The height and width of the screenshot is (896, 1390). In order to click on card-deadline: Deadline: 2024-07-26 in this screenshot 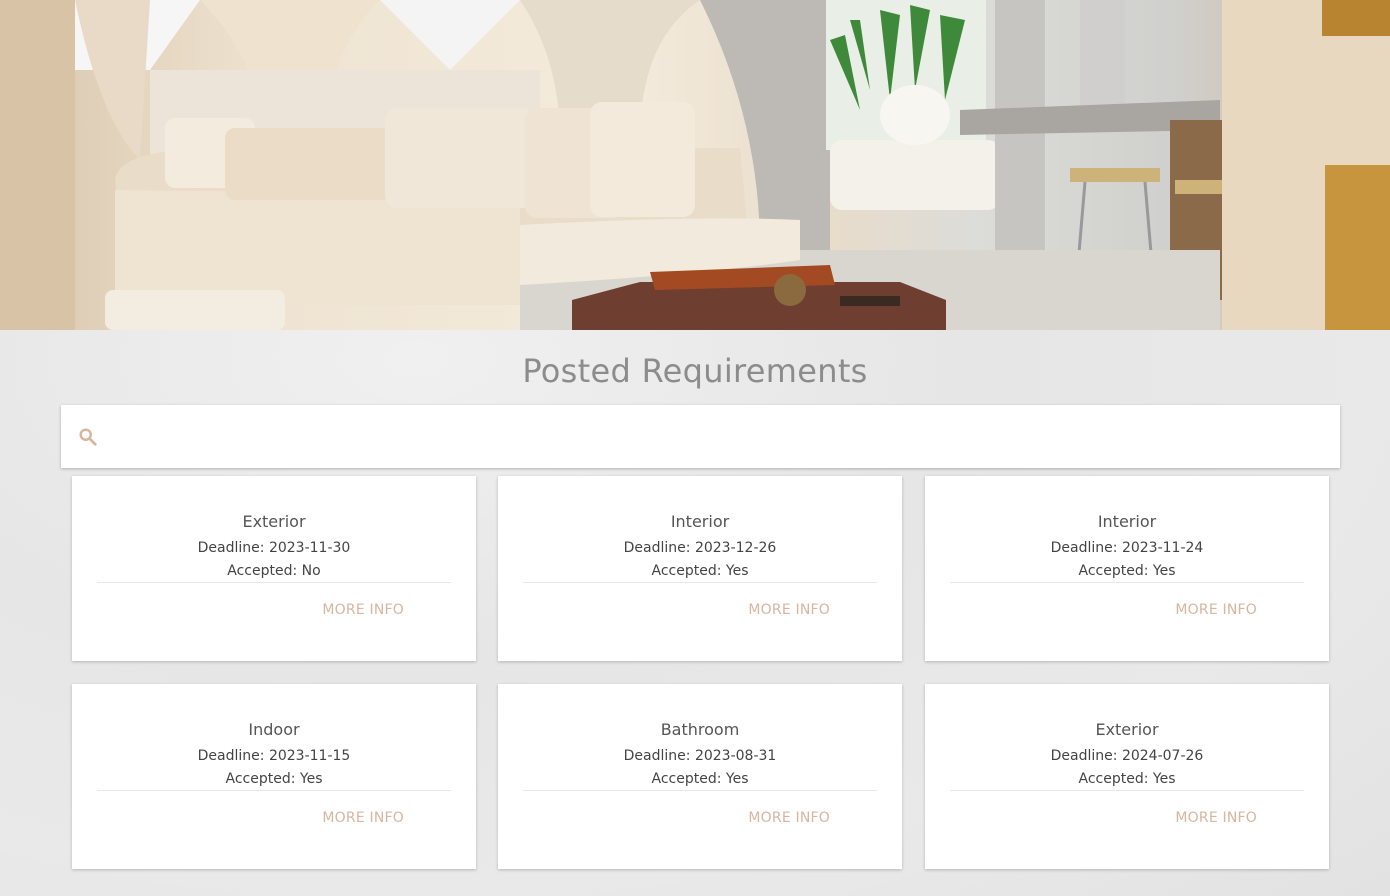, I will do `click(1127, 756)`.